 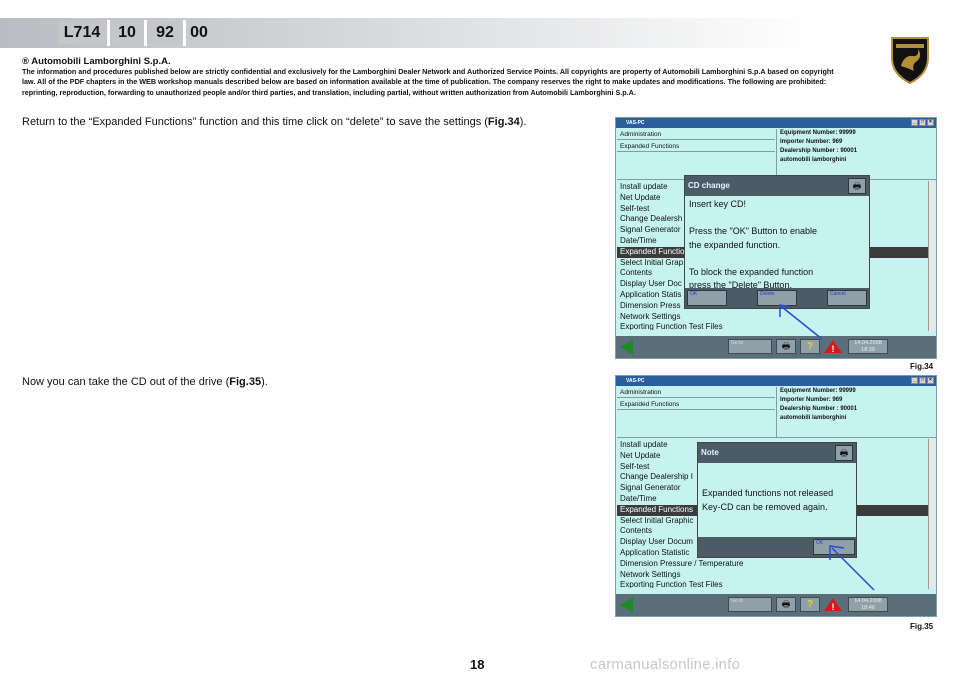 I want to click on dialog-message-line: Key-CD can be removed again., so click(x=765, y=506).